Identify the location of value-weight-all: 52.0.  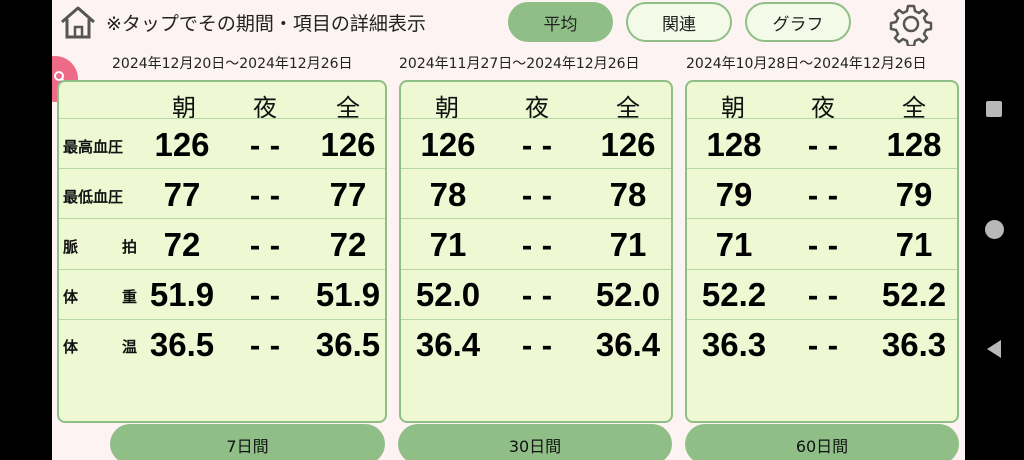
(628, 294).